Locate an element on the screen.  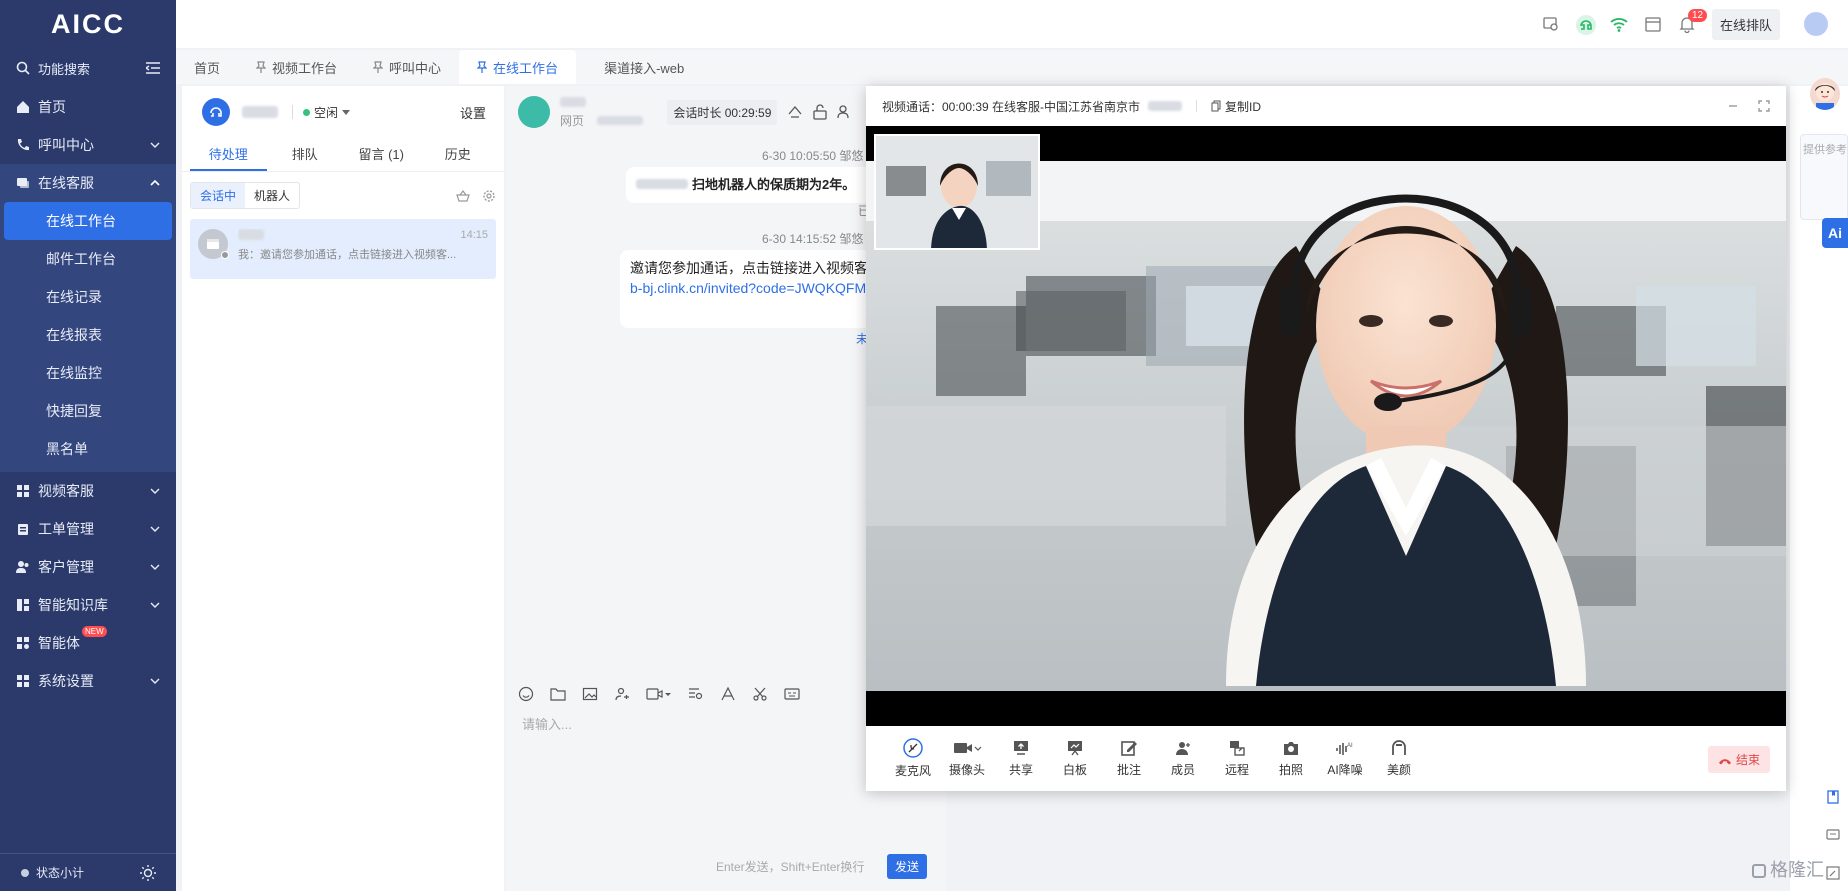
segment-in-session: 会话中 is located at coordinates (218, 195).